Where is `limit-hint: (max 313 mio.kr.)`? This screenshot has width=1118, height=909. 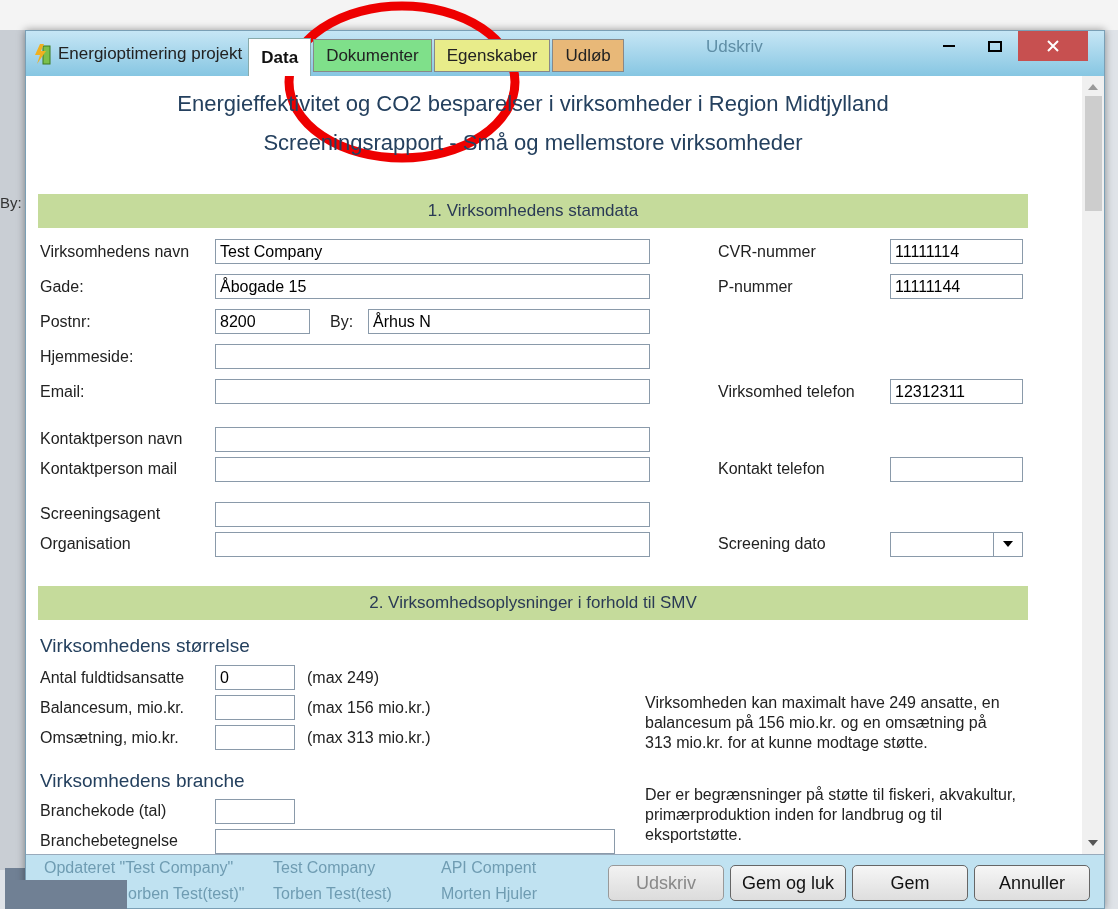 limit-hint: (max 313 mio.kr.) is located at coordinates (369, 737).